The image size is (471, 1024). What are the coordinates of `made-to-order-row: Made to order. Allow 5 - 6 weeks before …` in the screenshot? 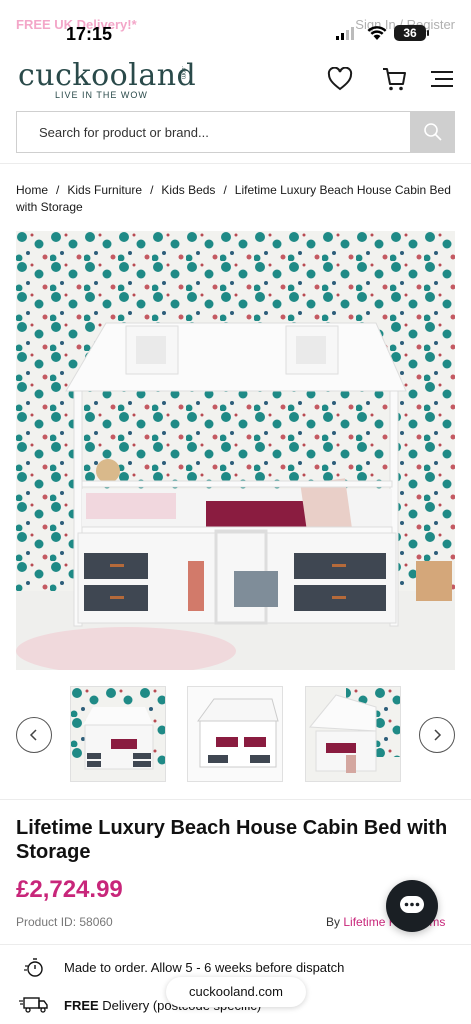 It's located at (235, 967).